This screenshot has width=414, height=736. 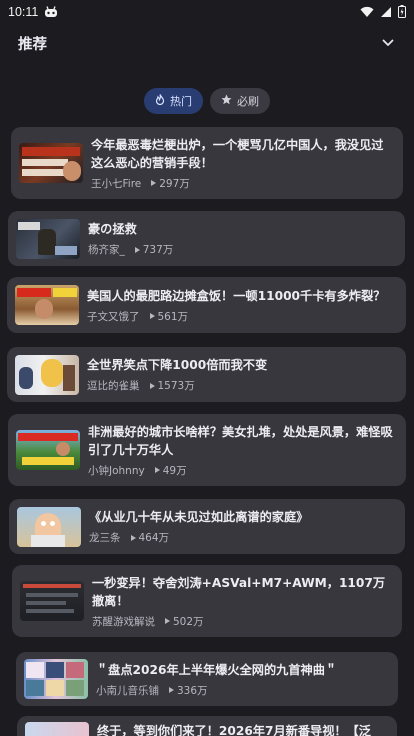 What do you see at coordinates (199, 517) in the screenshot?
I see `video-title: 《从业几十年从未见过如此离谱的家庭》` at bounding box center [199, 517].